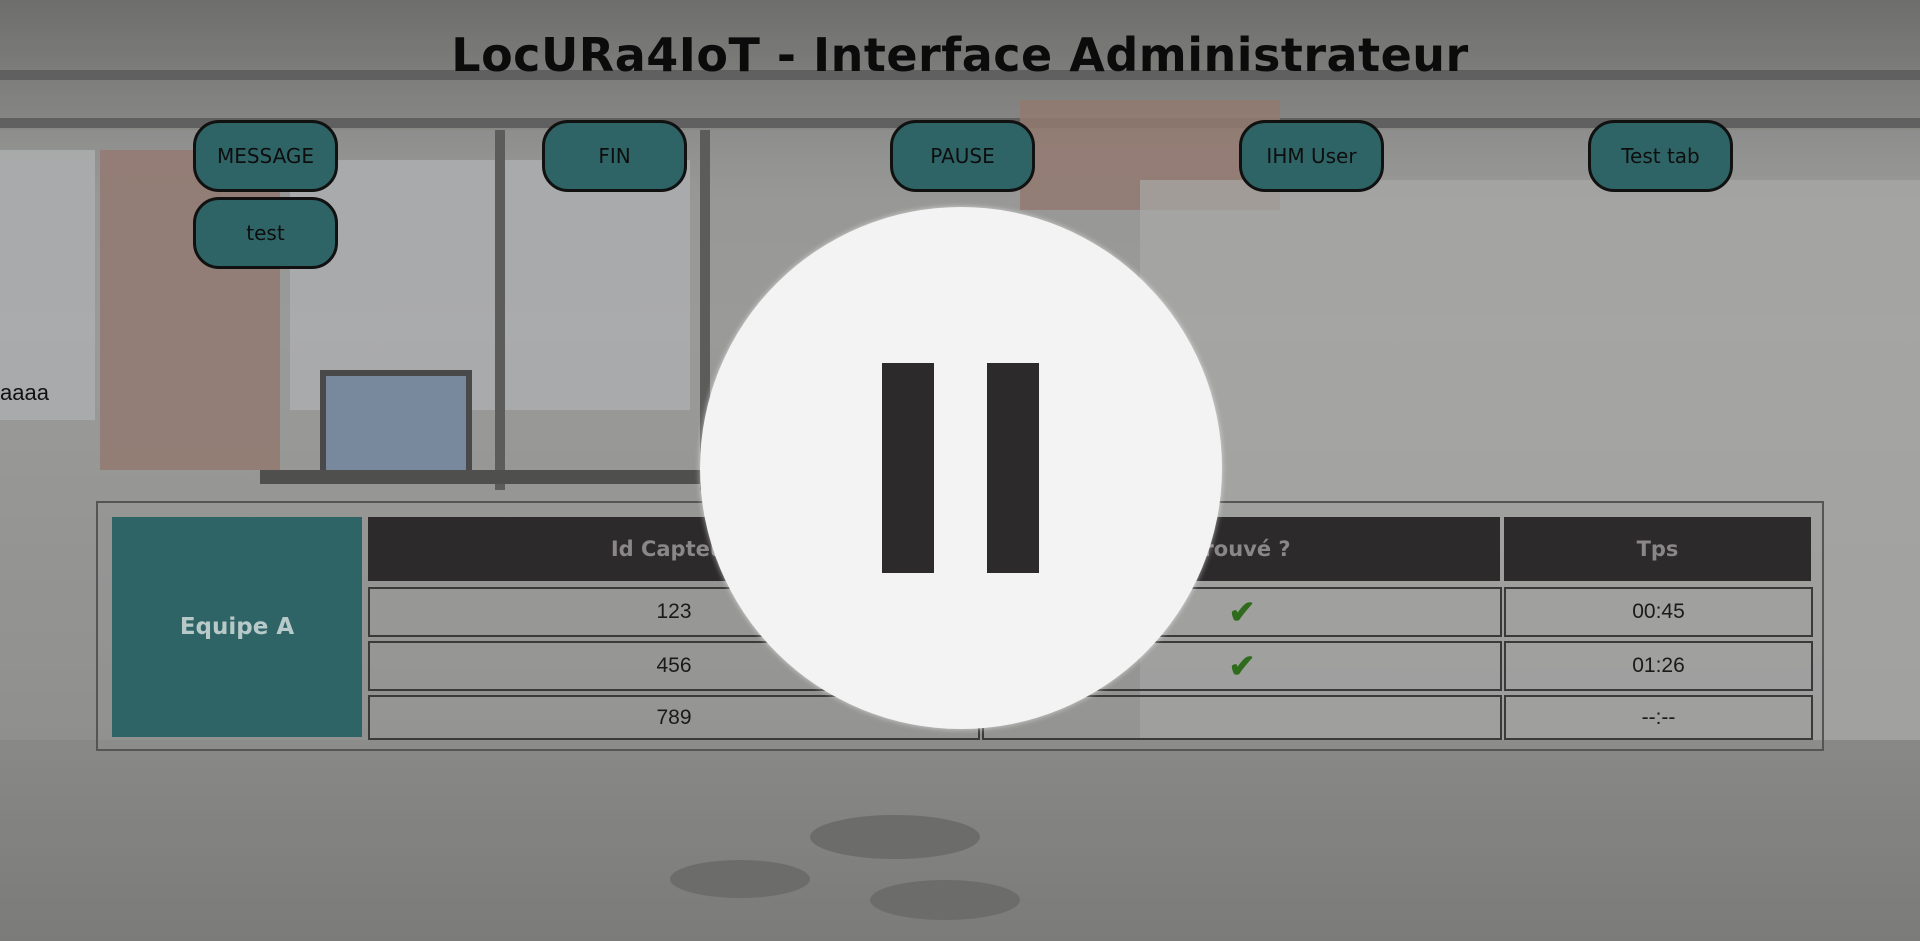  What do you see at coordinates (1658, 612) in the screenshot?
I see `table-cell-time: 00:45` at bounding box center [1658, 612].